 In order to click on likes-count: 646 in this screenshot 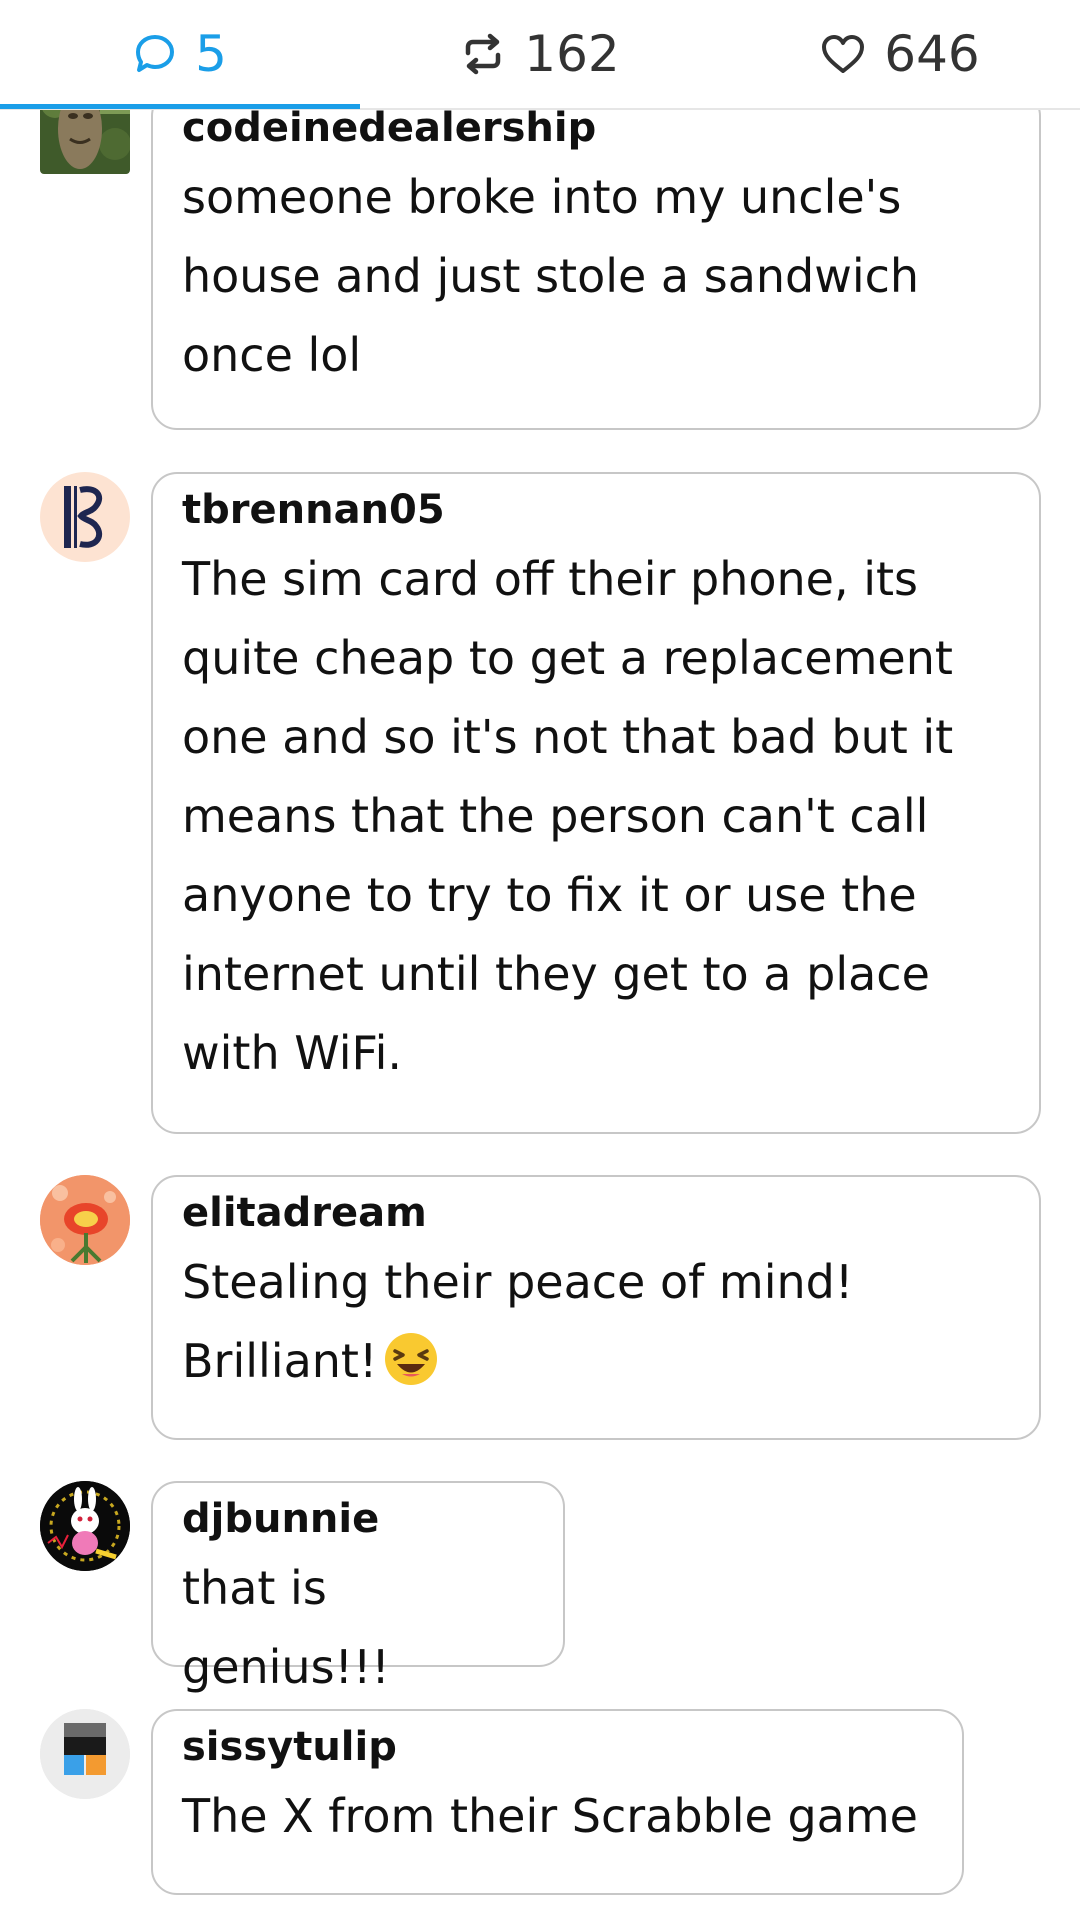, I will do `click(932, 54)`.